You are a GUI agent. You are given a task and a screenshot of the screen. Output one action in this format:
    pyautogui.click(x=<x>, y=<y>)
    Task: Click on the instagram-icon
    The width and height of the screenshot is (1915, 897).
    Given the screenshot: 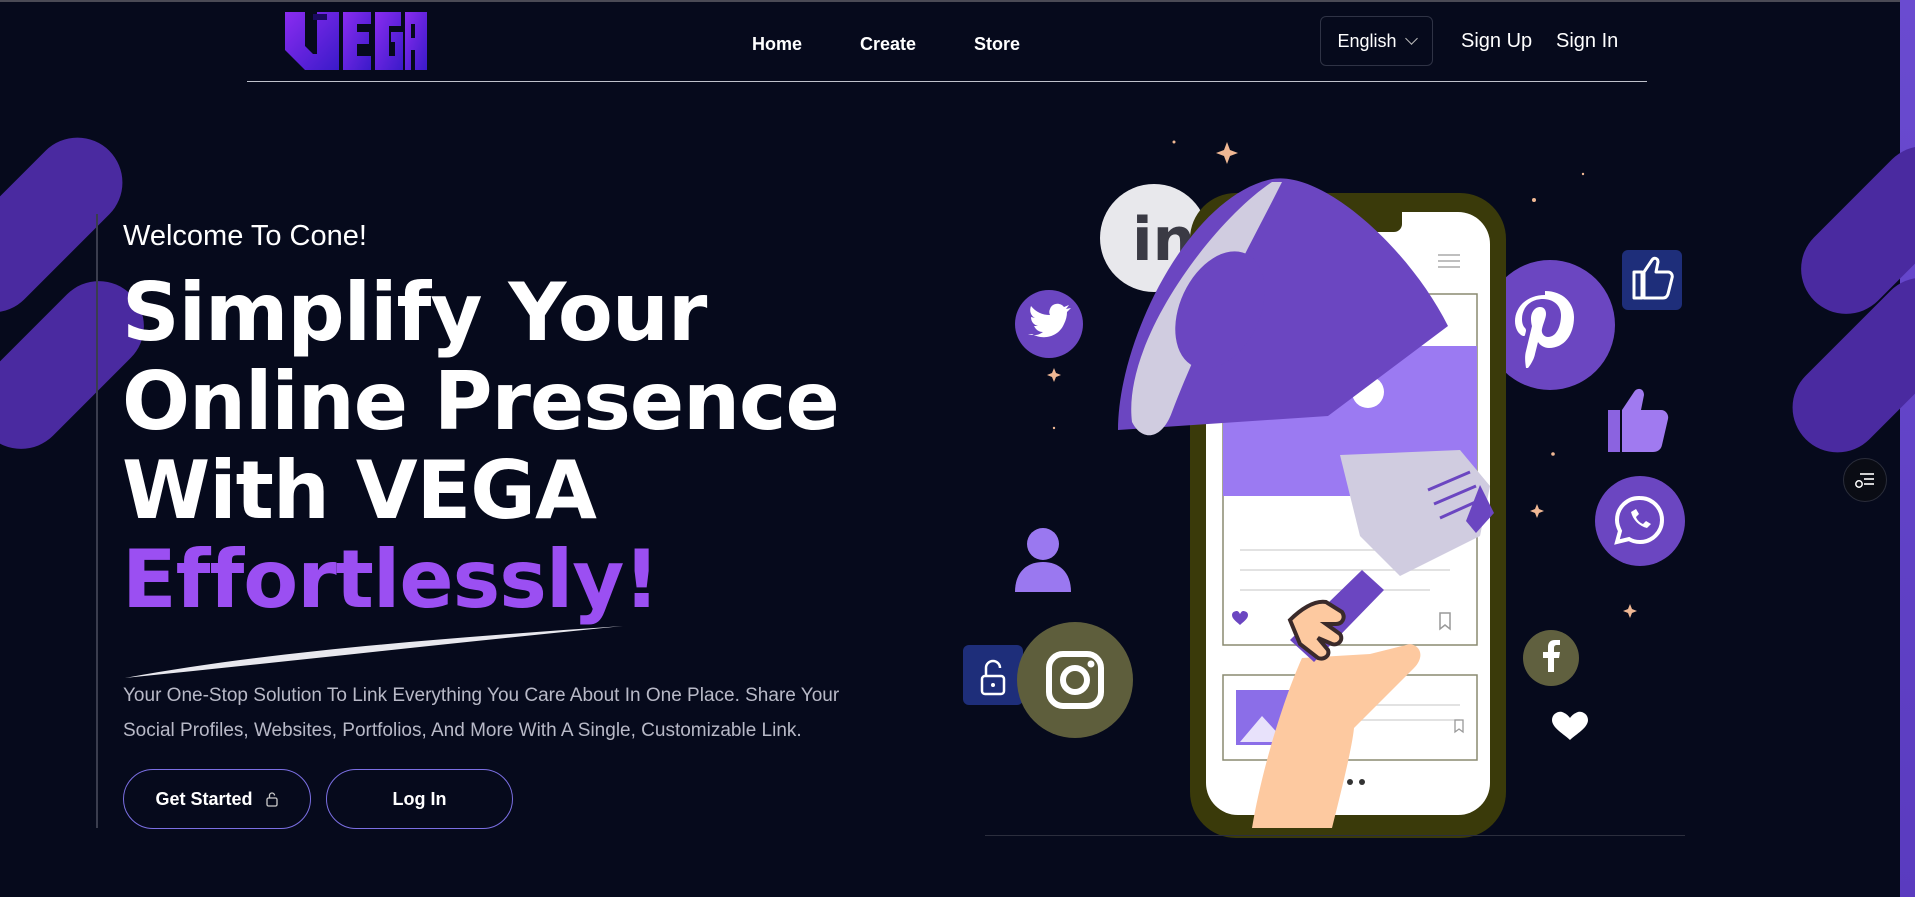 What is the action you would take?
    pyautogui.click(x=1075, y=680)
    